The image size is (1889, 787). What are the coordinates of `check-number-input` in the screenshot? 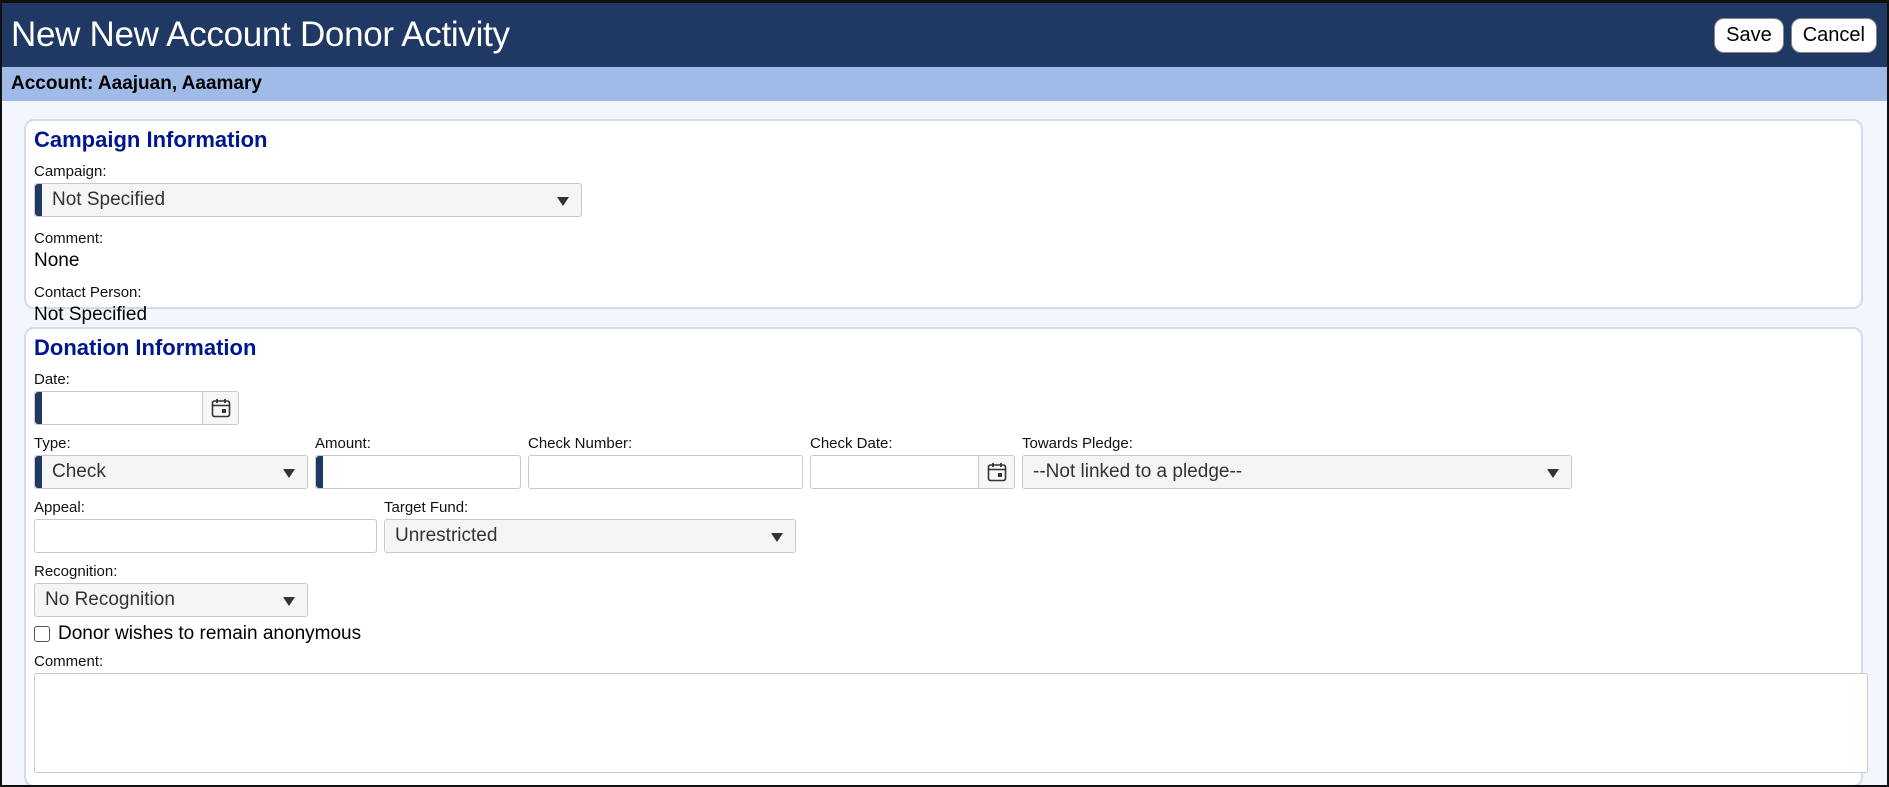 It's located at (665, 472).